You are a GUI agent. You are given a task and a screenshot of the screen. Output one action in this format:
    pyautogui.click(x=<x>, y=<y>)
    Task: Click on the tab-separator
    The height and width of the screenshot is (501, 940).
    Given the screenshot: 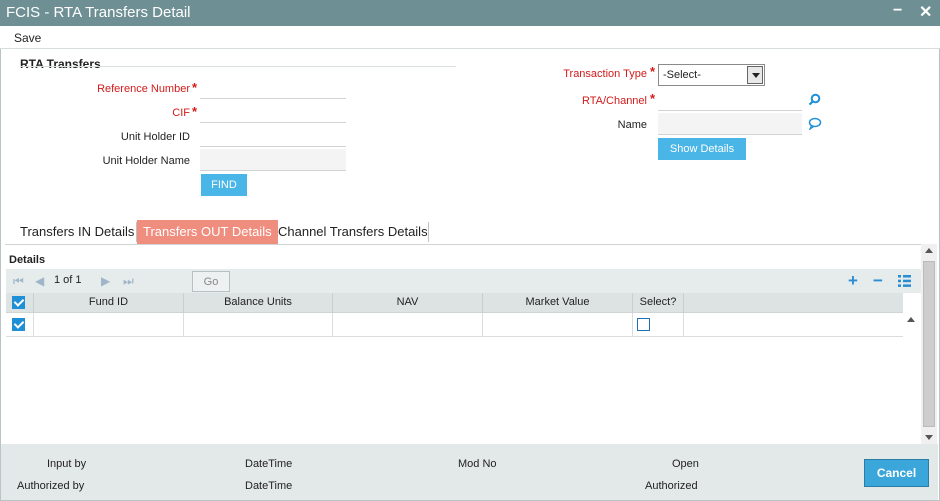 What is the action you would take?
    pyautogui.click(x=428, y=232)
    